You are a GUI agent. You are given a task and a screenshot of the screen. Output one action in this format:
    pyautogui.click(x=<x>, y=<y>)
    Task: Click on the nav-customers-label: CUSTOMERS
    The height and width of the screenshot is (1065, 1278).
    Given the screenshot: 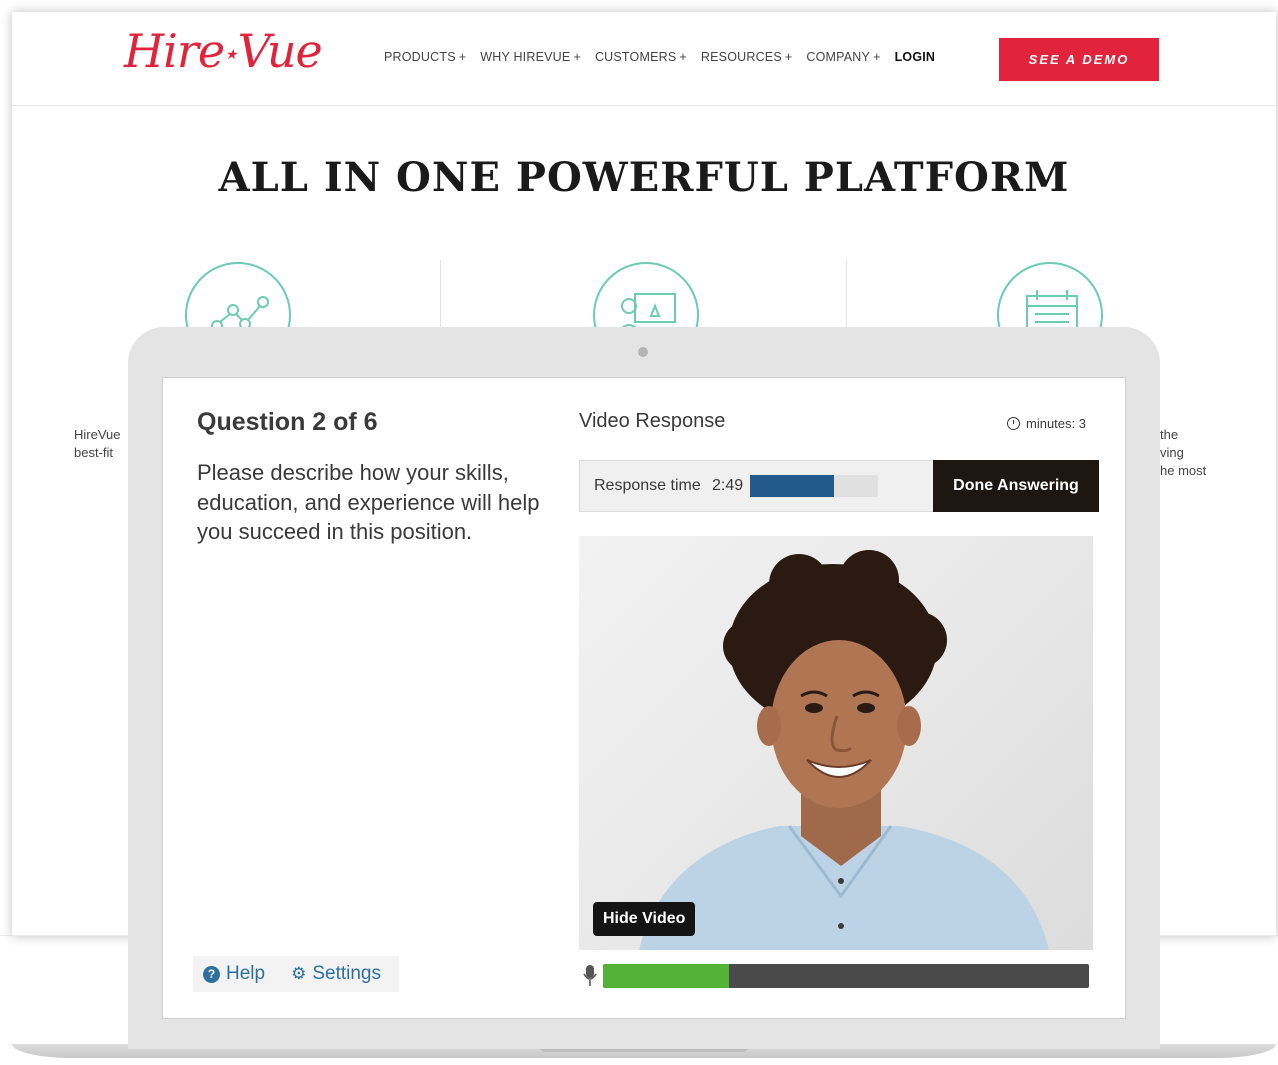 What is the action you would take?
    pyautogui.click(x=635, y=57)
    